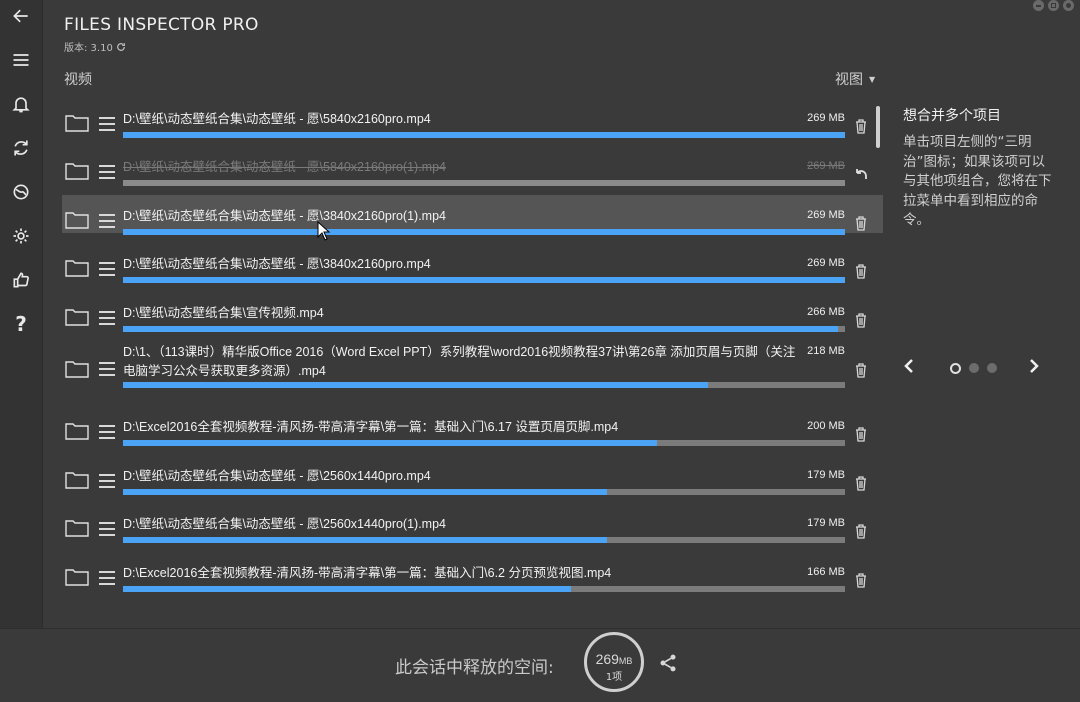 Image resolution: width=1080 pixels, height=702 pixels. Describe the element at coordinates (21, 324) in the screenshot. I see `help-icon: ?` at that location.